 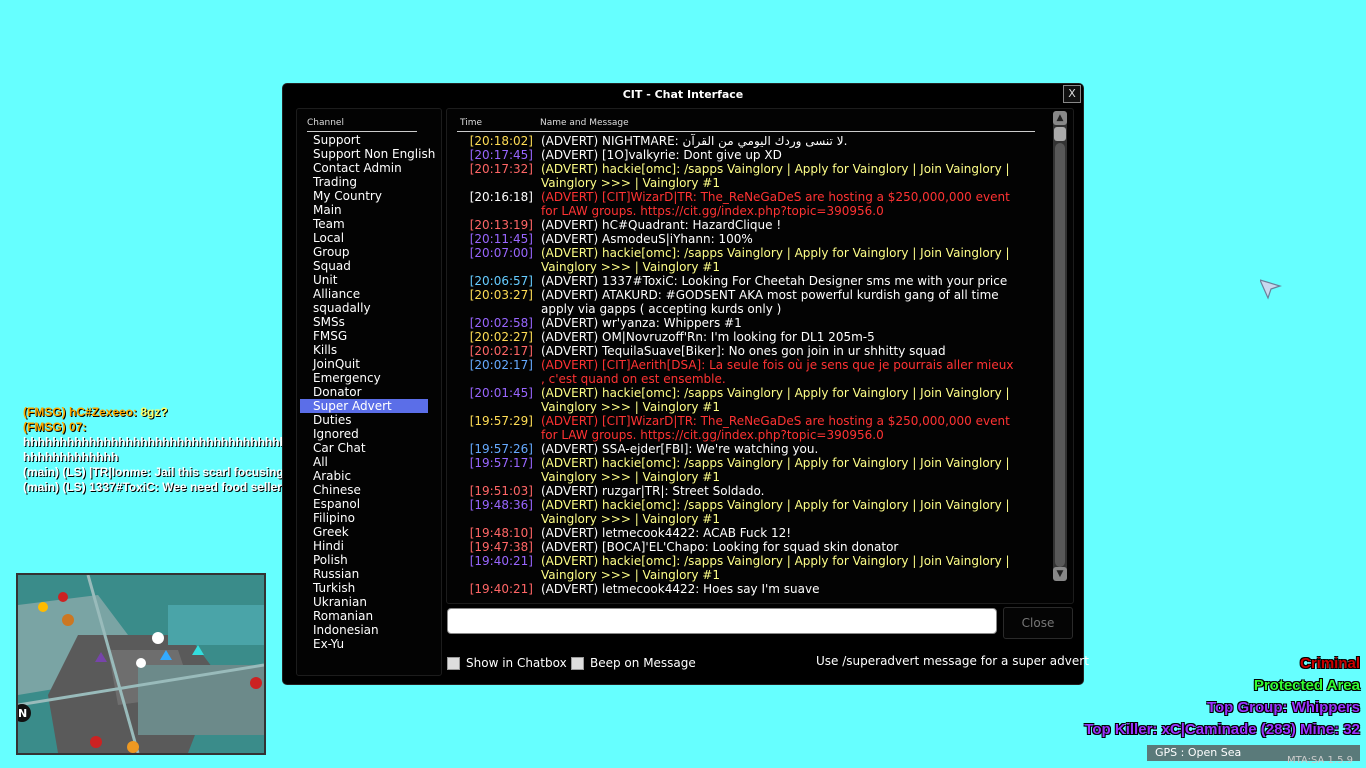 I want to click on hud-top-killer: Top Killer: xC|Caminade (283) Mine: 32, so click(x=1222, y=729).